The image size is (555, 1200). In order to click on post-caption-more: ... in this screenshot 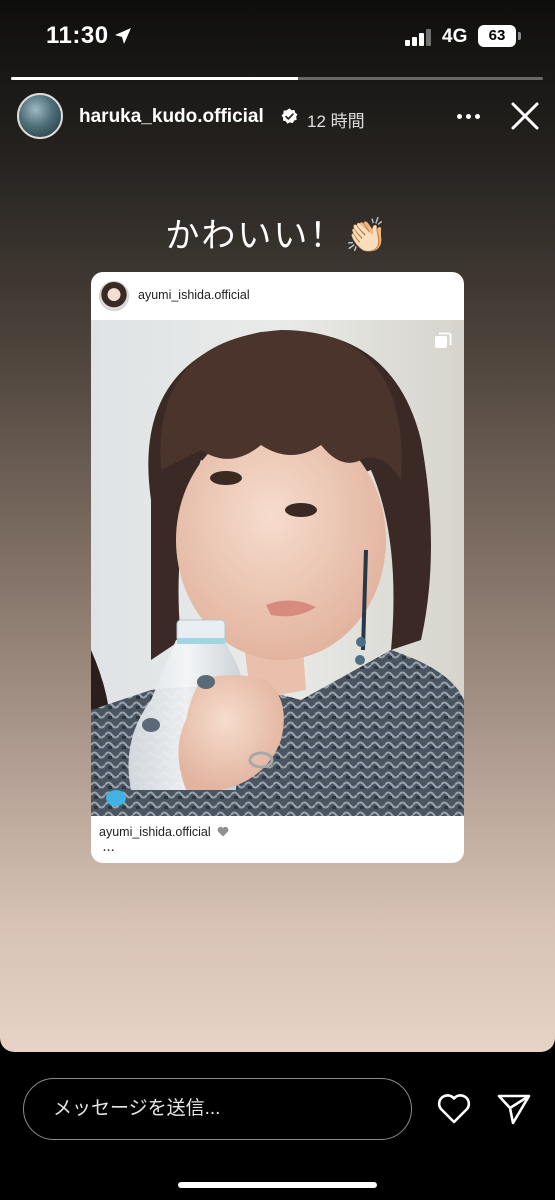, I will do `click(109, 848)`.